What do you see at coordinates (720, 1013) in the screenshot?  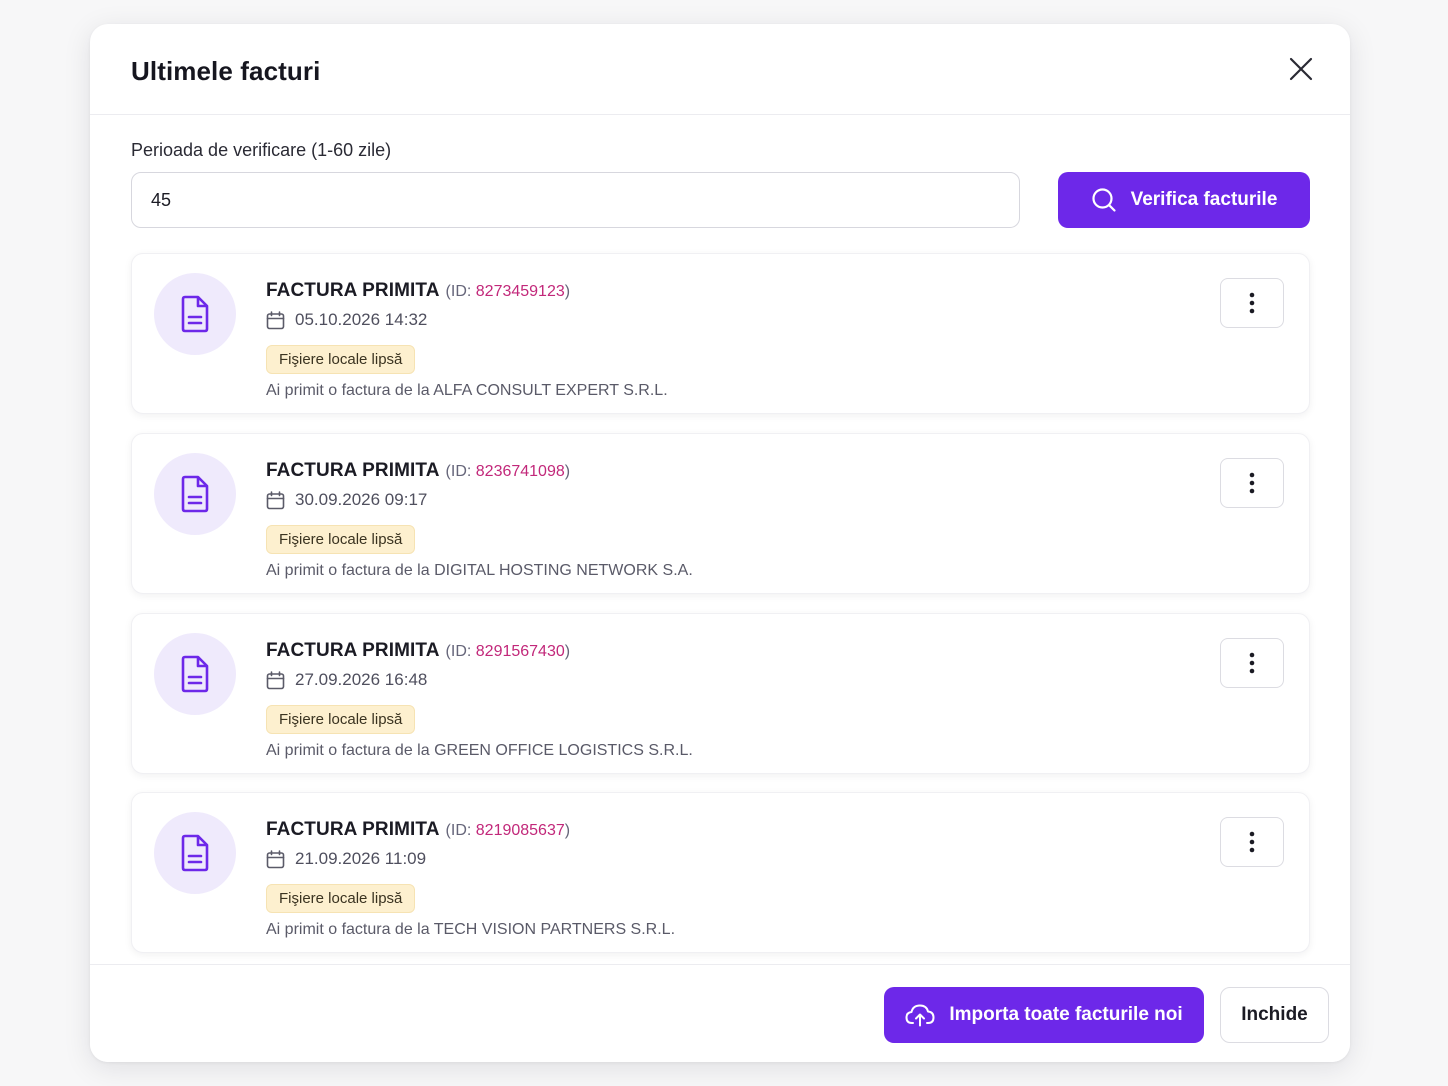 I see `modal-footer: Importa toate facturile noi Inchide` at bounding box center [720, 1013].